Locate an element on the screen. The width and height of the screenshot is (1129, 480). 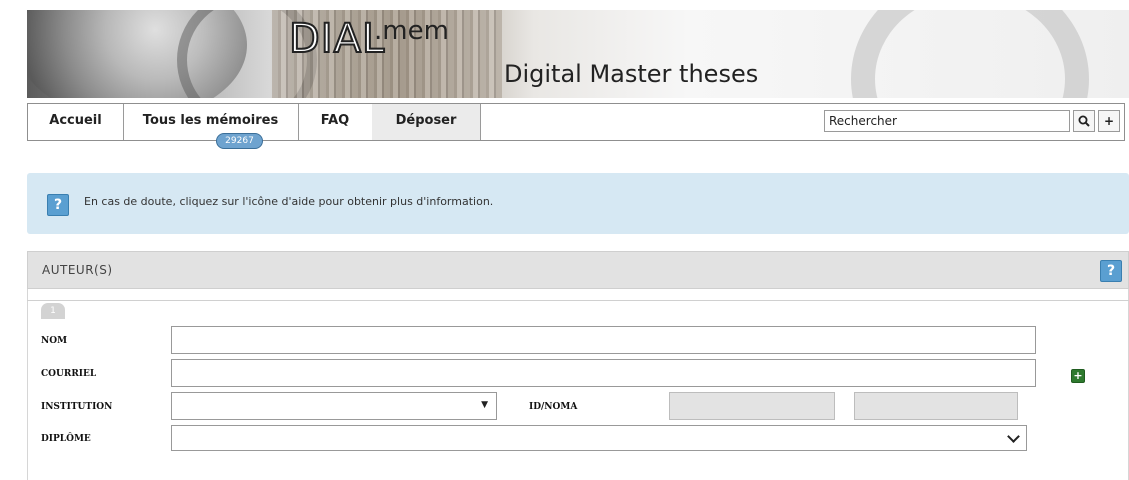
search-icon is located at coordinates (1084, 121).